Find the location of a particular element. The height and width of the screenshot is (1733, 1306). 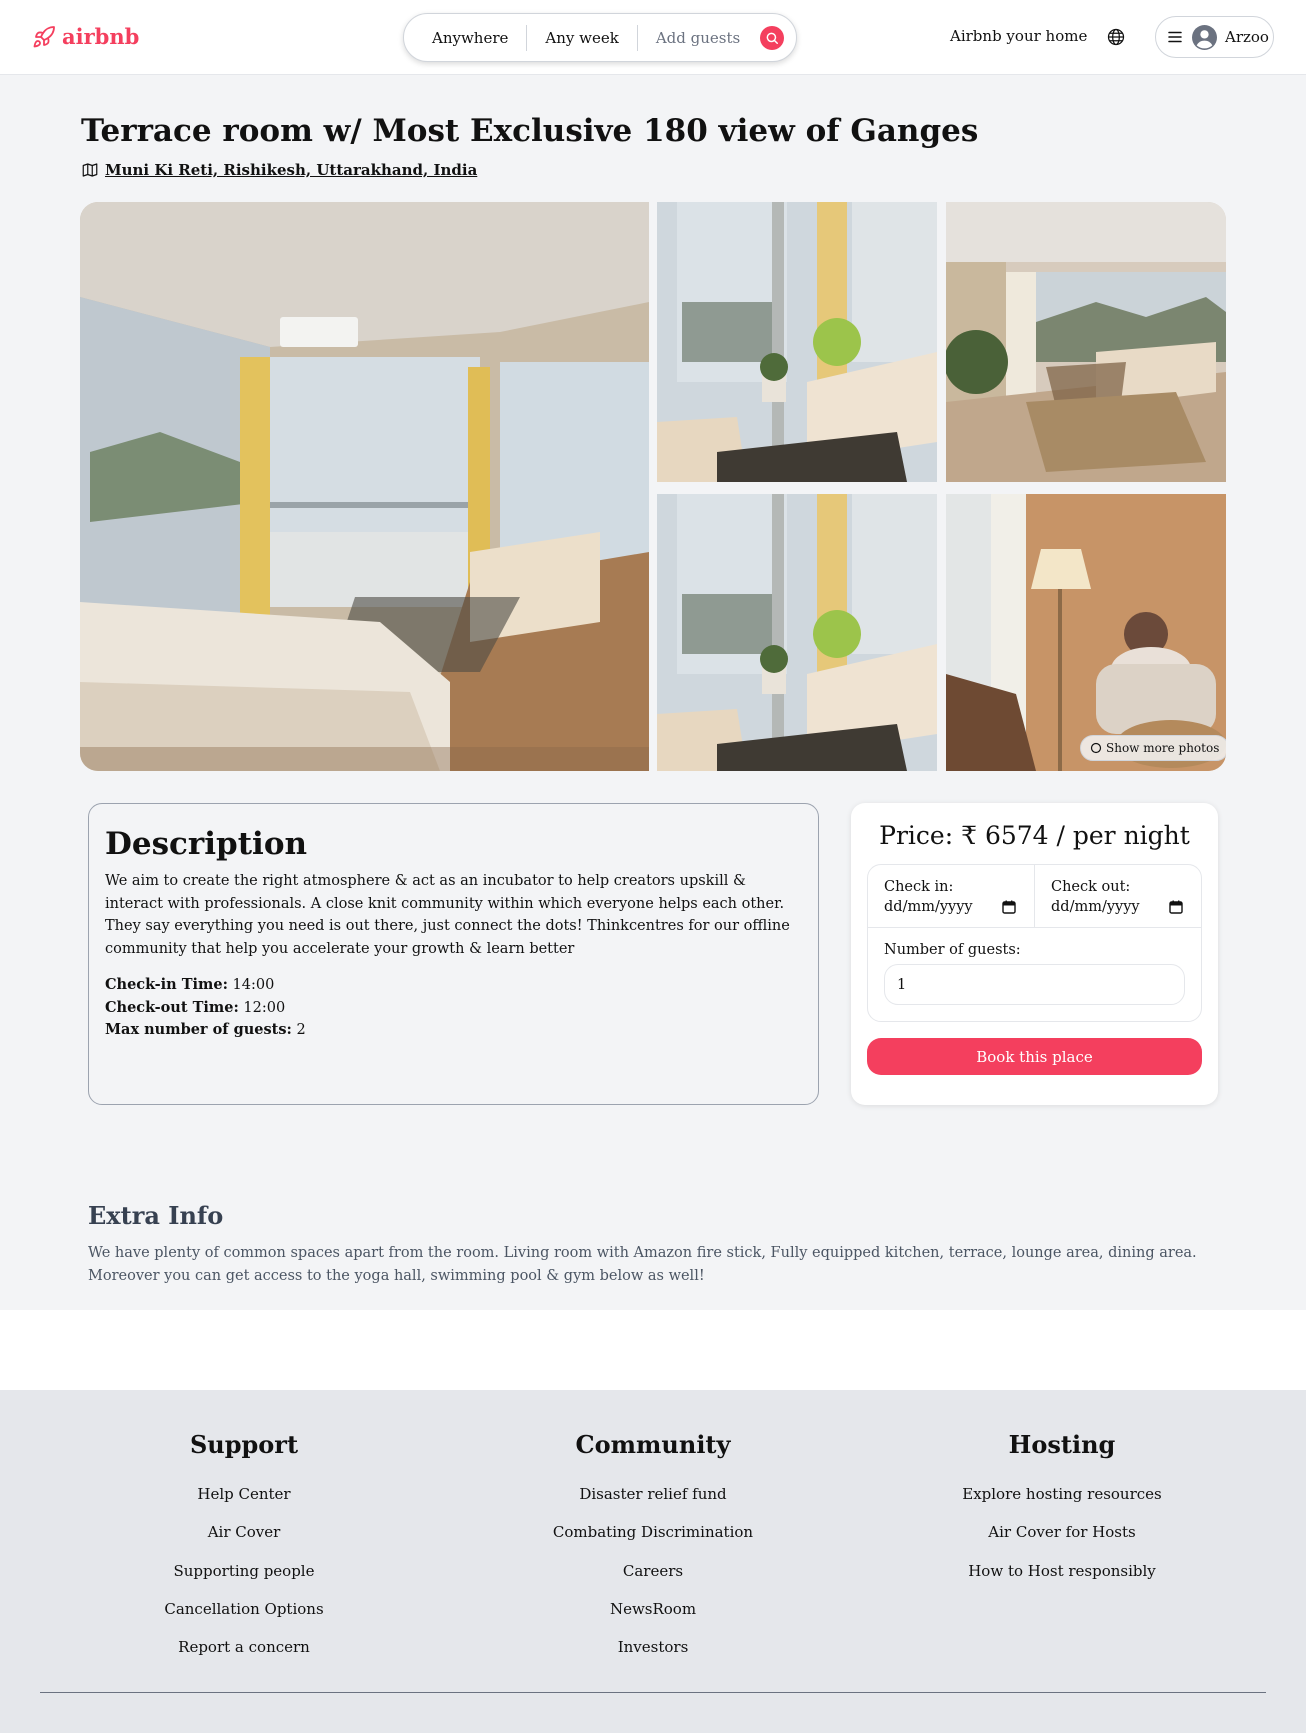

footer-community-heading: Community is located at coordinates (653, 1444).